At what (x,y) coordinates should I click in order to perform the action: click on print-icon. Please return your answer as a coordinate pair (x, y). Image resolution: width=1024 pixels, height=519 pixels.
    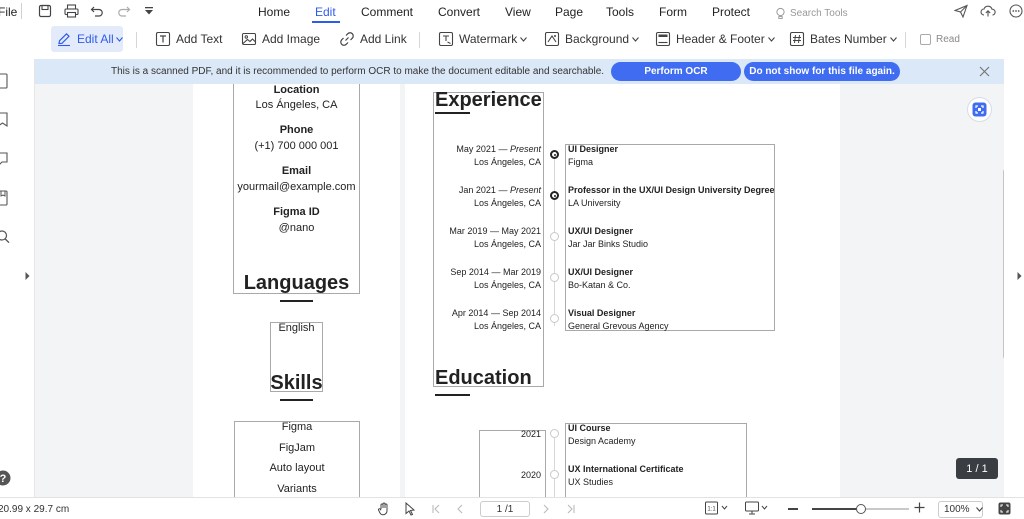
    Looking at the image, I should click on (71, 11).